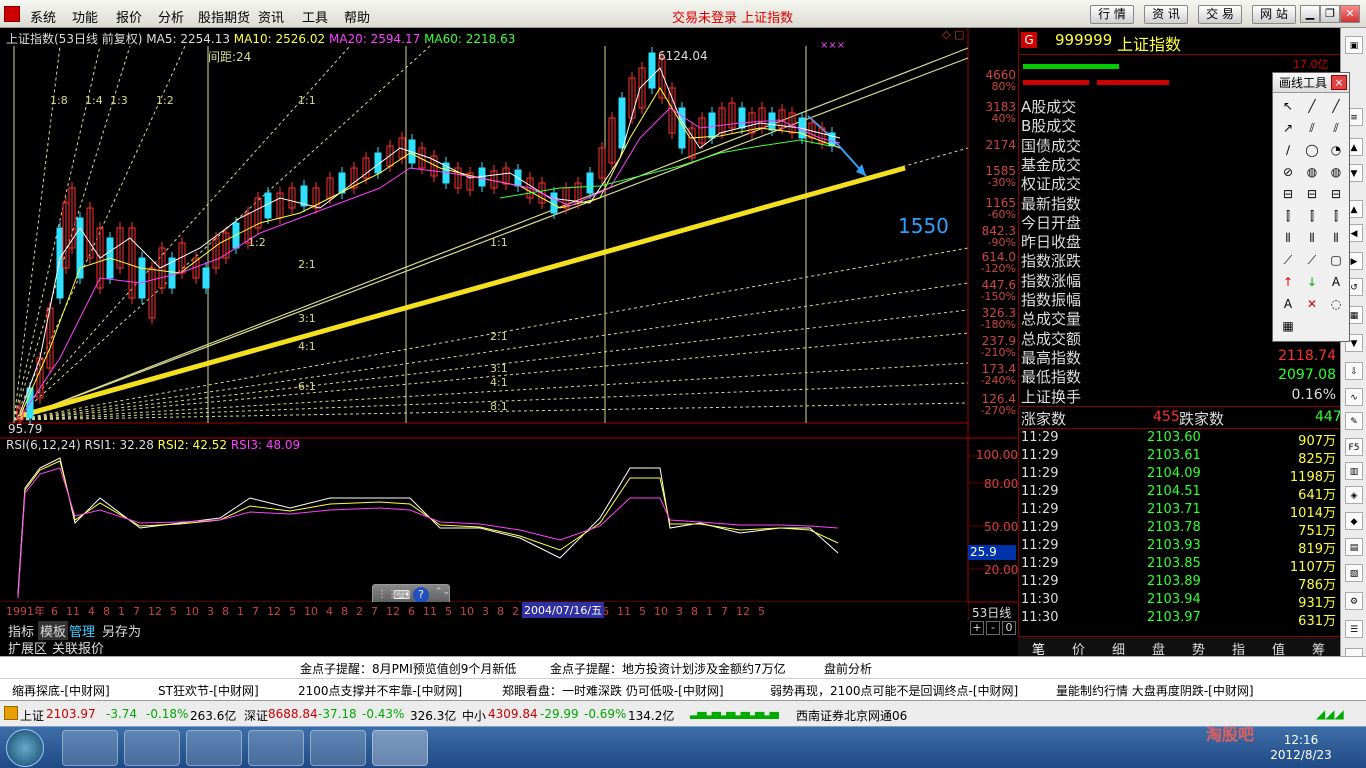  Describe the element at coordinates (1009, 628) in the screenshot. I see `zoom-reset-button: 0` at that location.